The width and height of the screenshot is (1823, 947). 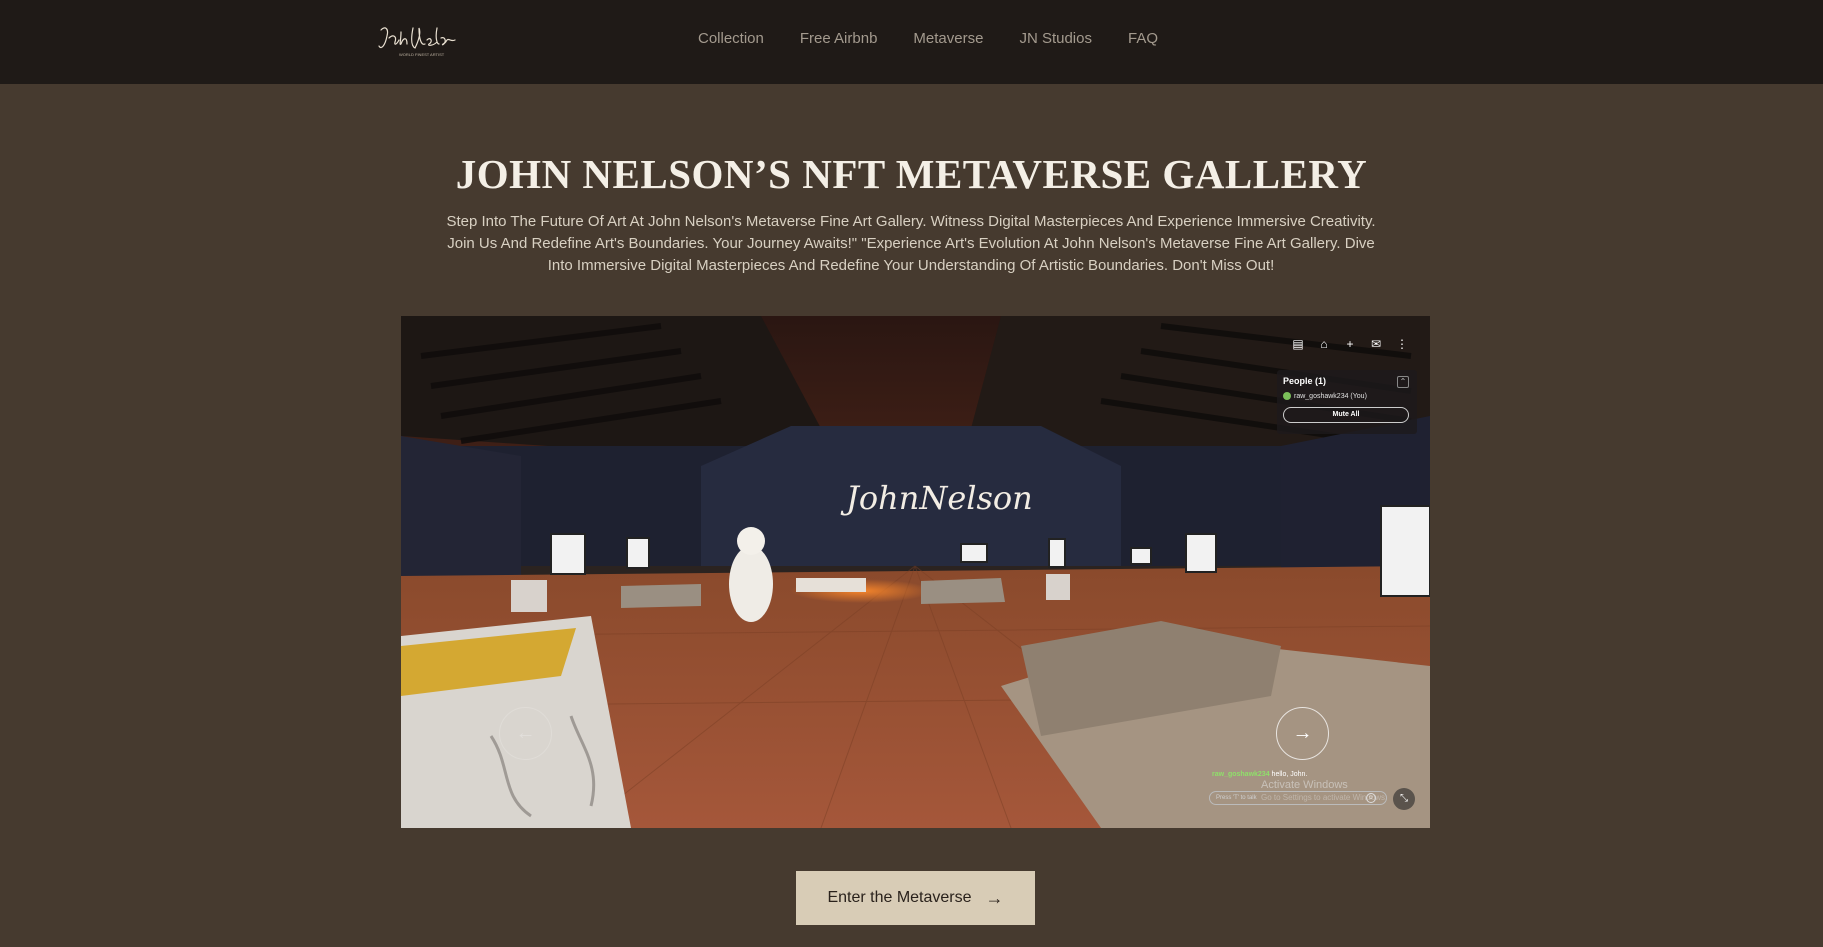 What do you see at coordinates (1403, 382) in the screenshot?
I see `collapse-icon: ⌃` at bounding box center [1403, 382].